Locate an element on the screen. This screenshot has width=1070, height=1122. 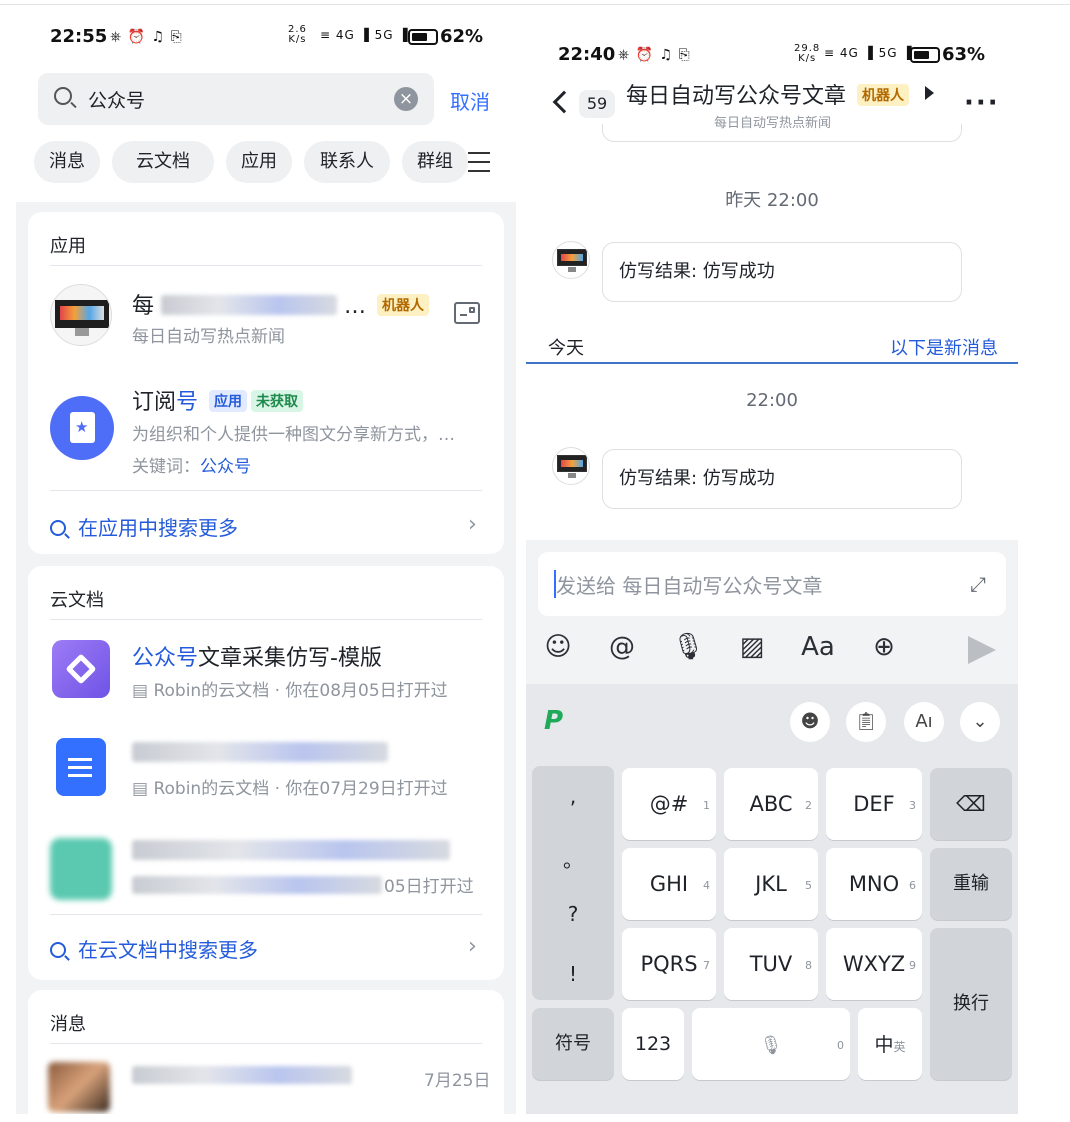
doc-title: 公众号文章采集仿写-模版 is located at coordinates (257, 658).